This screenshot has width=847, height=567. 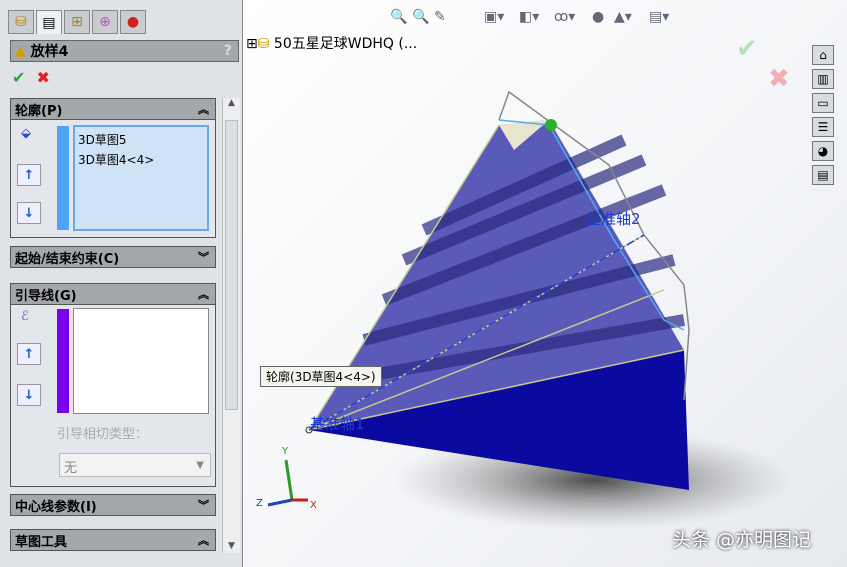 I want to click on guide-section-header: 引导线(G) ︽, so click(x=113, y=294).